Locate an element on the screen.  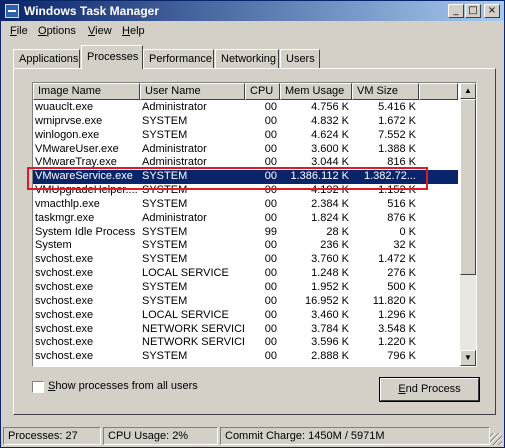
cell-image-name: System is located at coordinates (53, 245).